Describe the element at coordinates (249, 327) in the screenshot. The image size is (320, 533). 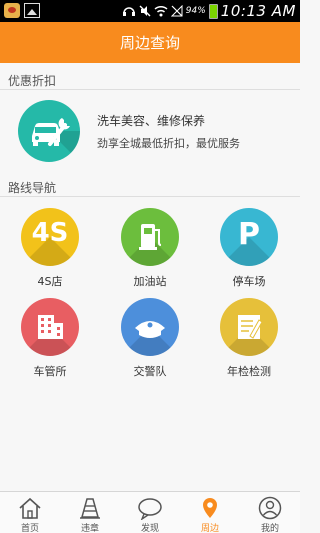
I see `inspection-document-icon` at that location.